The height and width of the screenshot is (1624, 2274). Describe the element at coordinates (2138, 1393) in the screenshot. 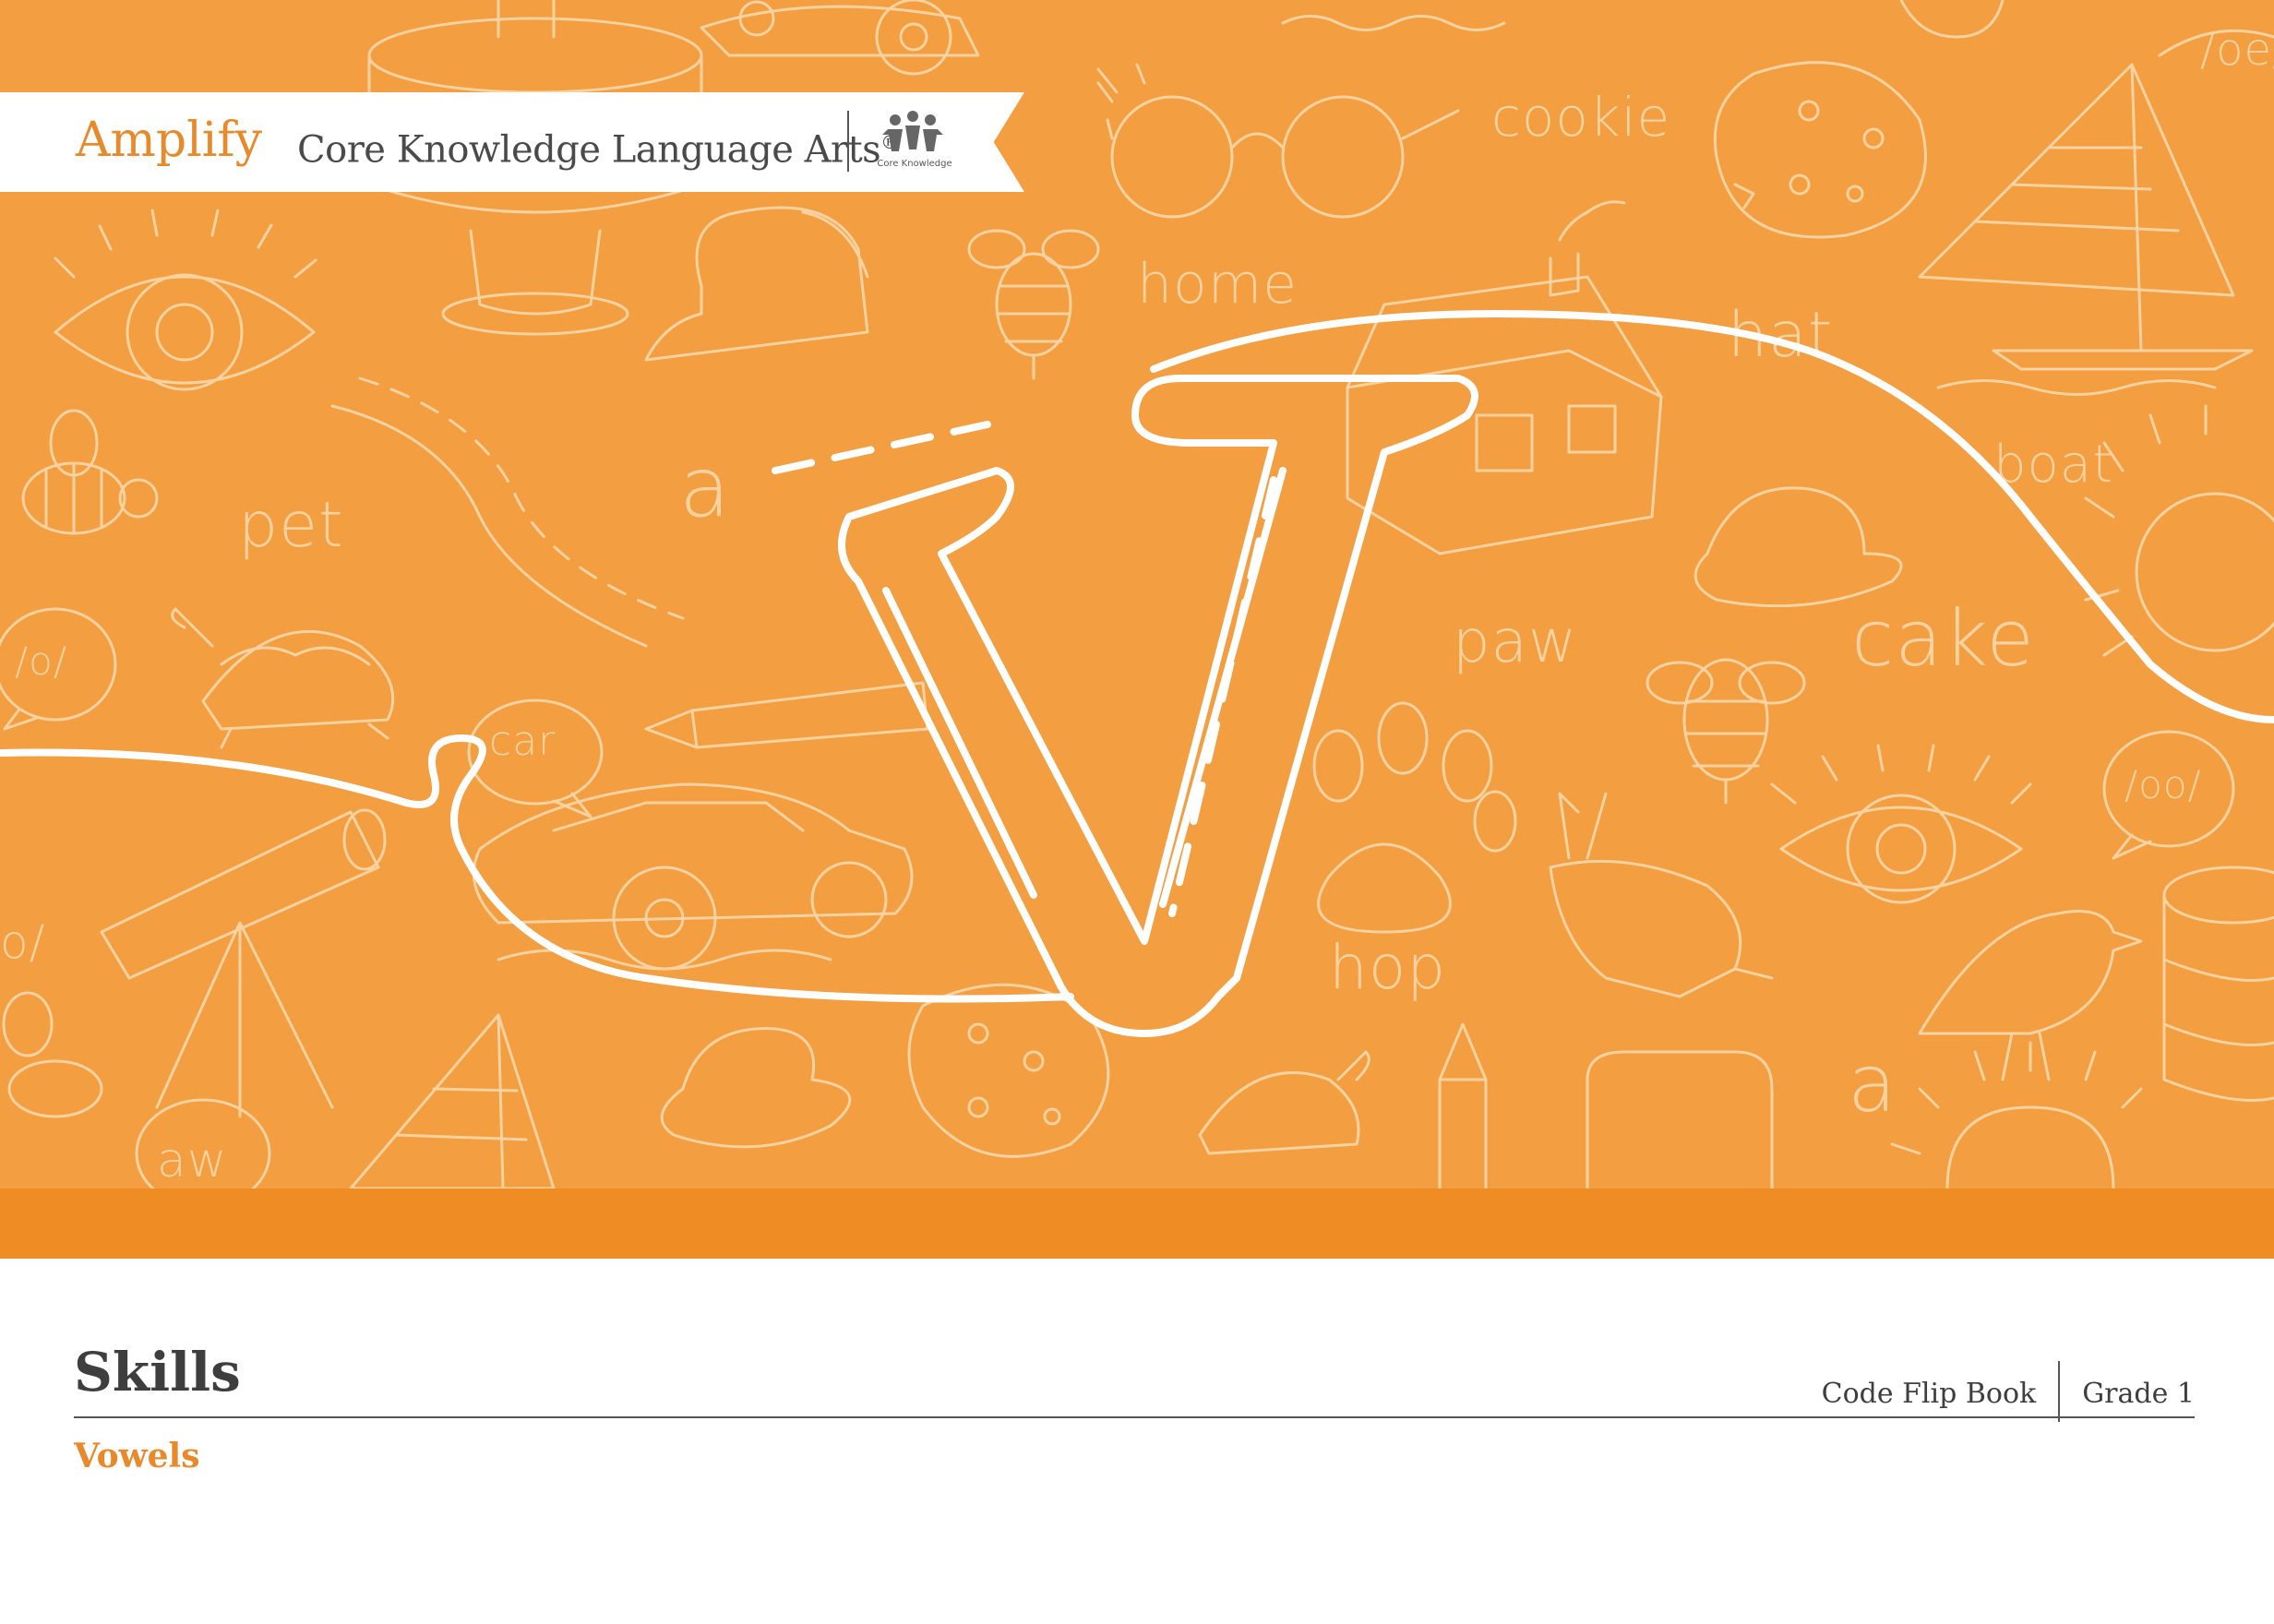

I see `grade-label: Grade 1` at that location.